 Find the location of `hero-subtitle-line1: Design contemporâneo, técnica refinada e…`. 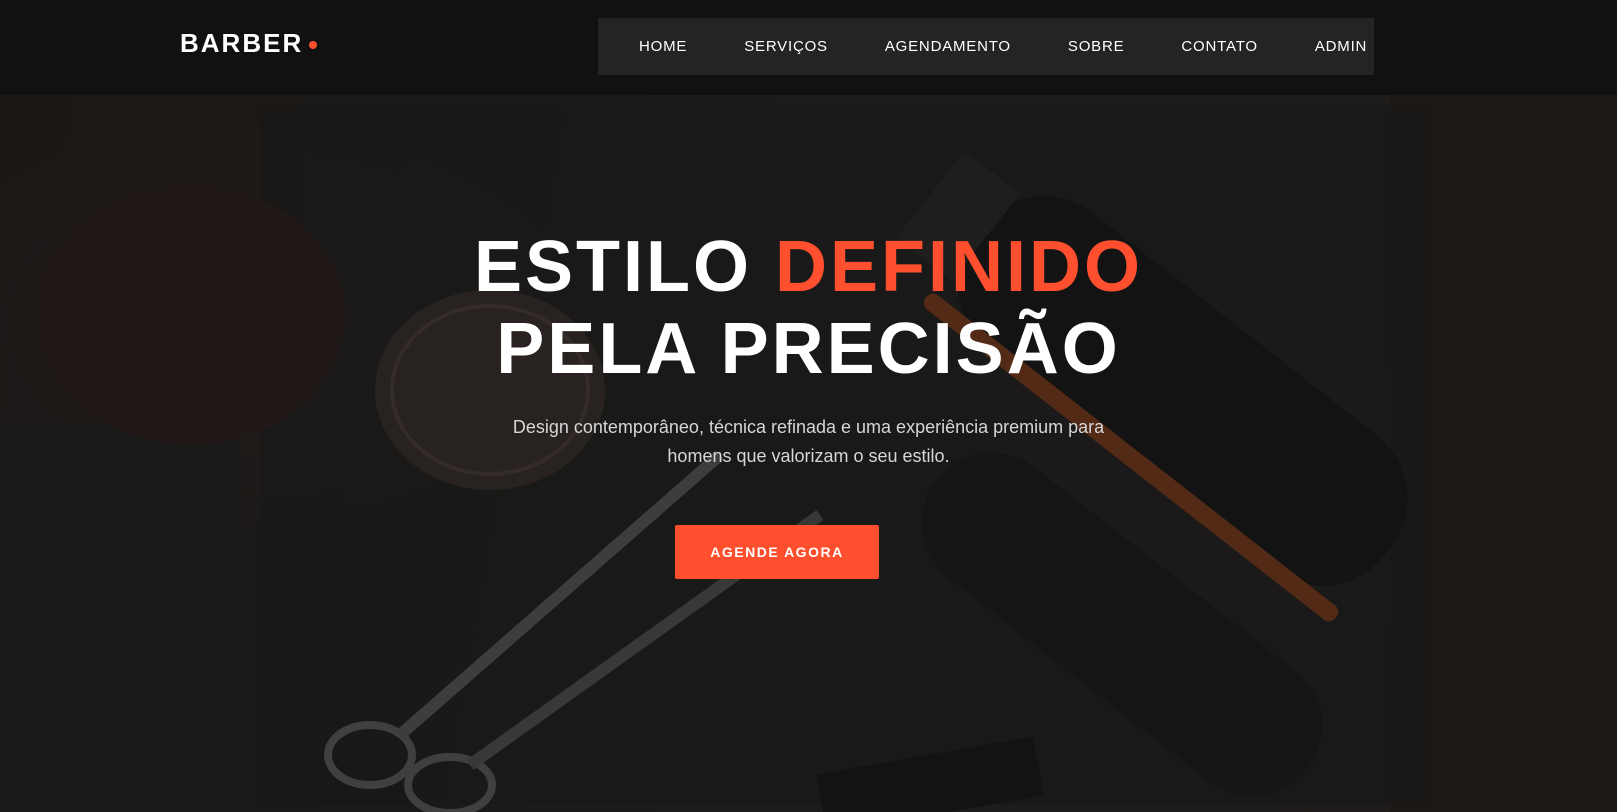

hero-subtitle-line1: Design contemporâneo, técnica refinada e… is located at coordinates (808, 427).